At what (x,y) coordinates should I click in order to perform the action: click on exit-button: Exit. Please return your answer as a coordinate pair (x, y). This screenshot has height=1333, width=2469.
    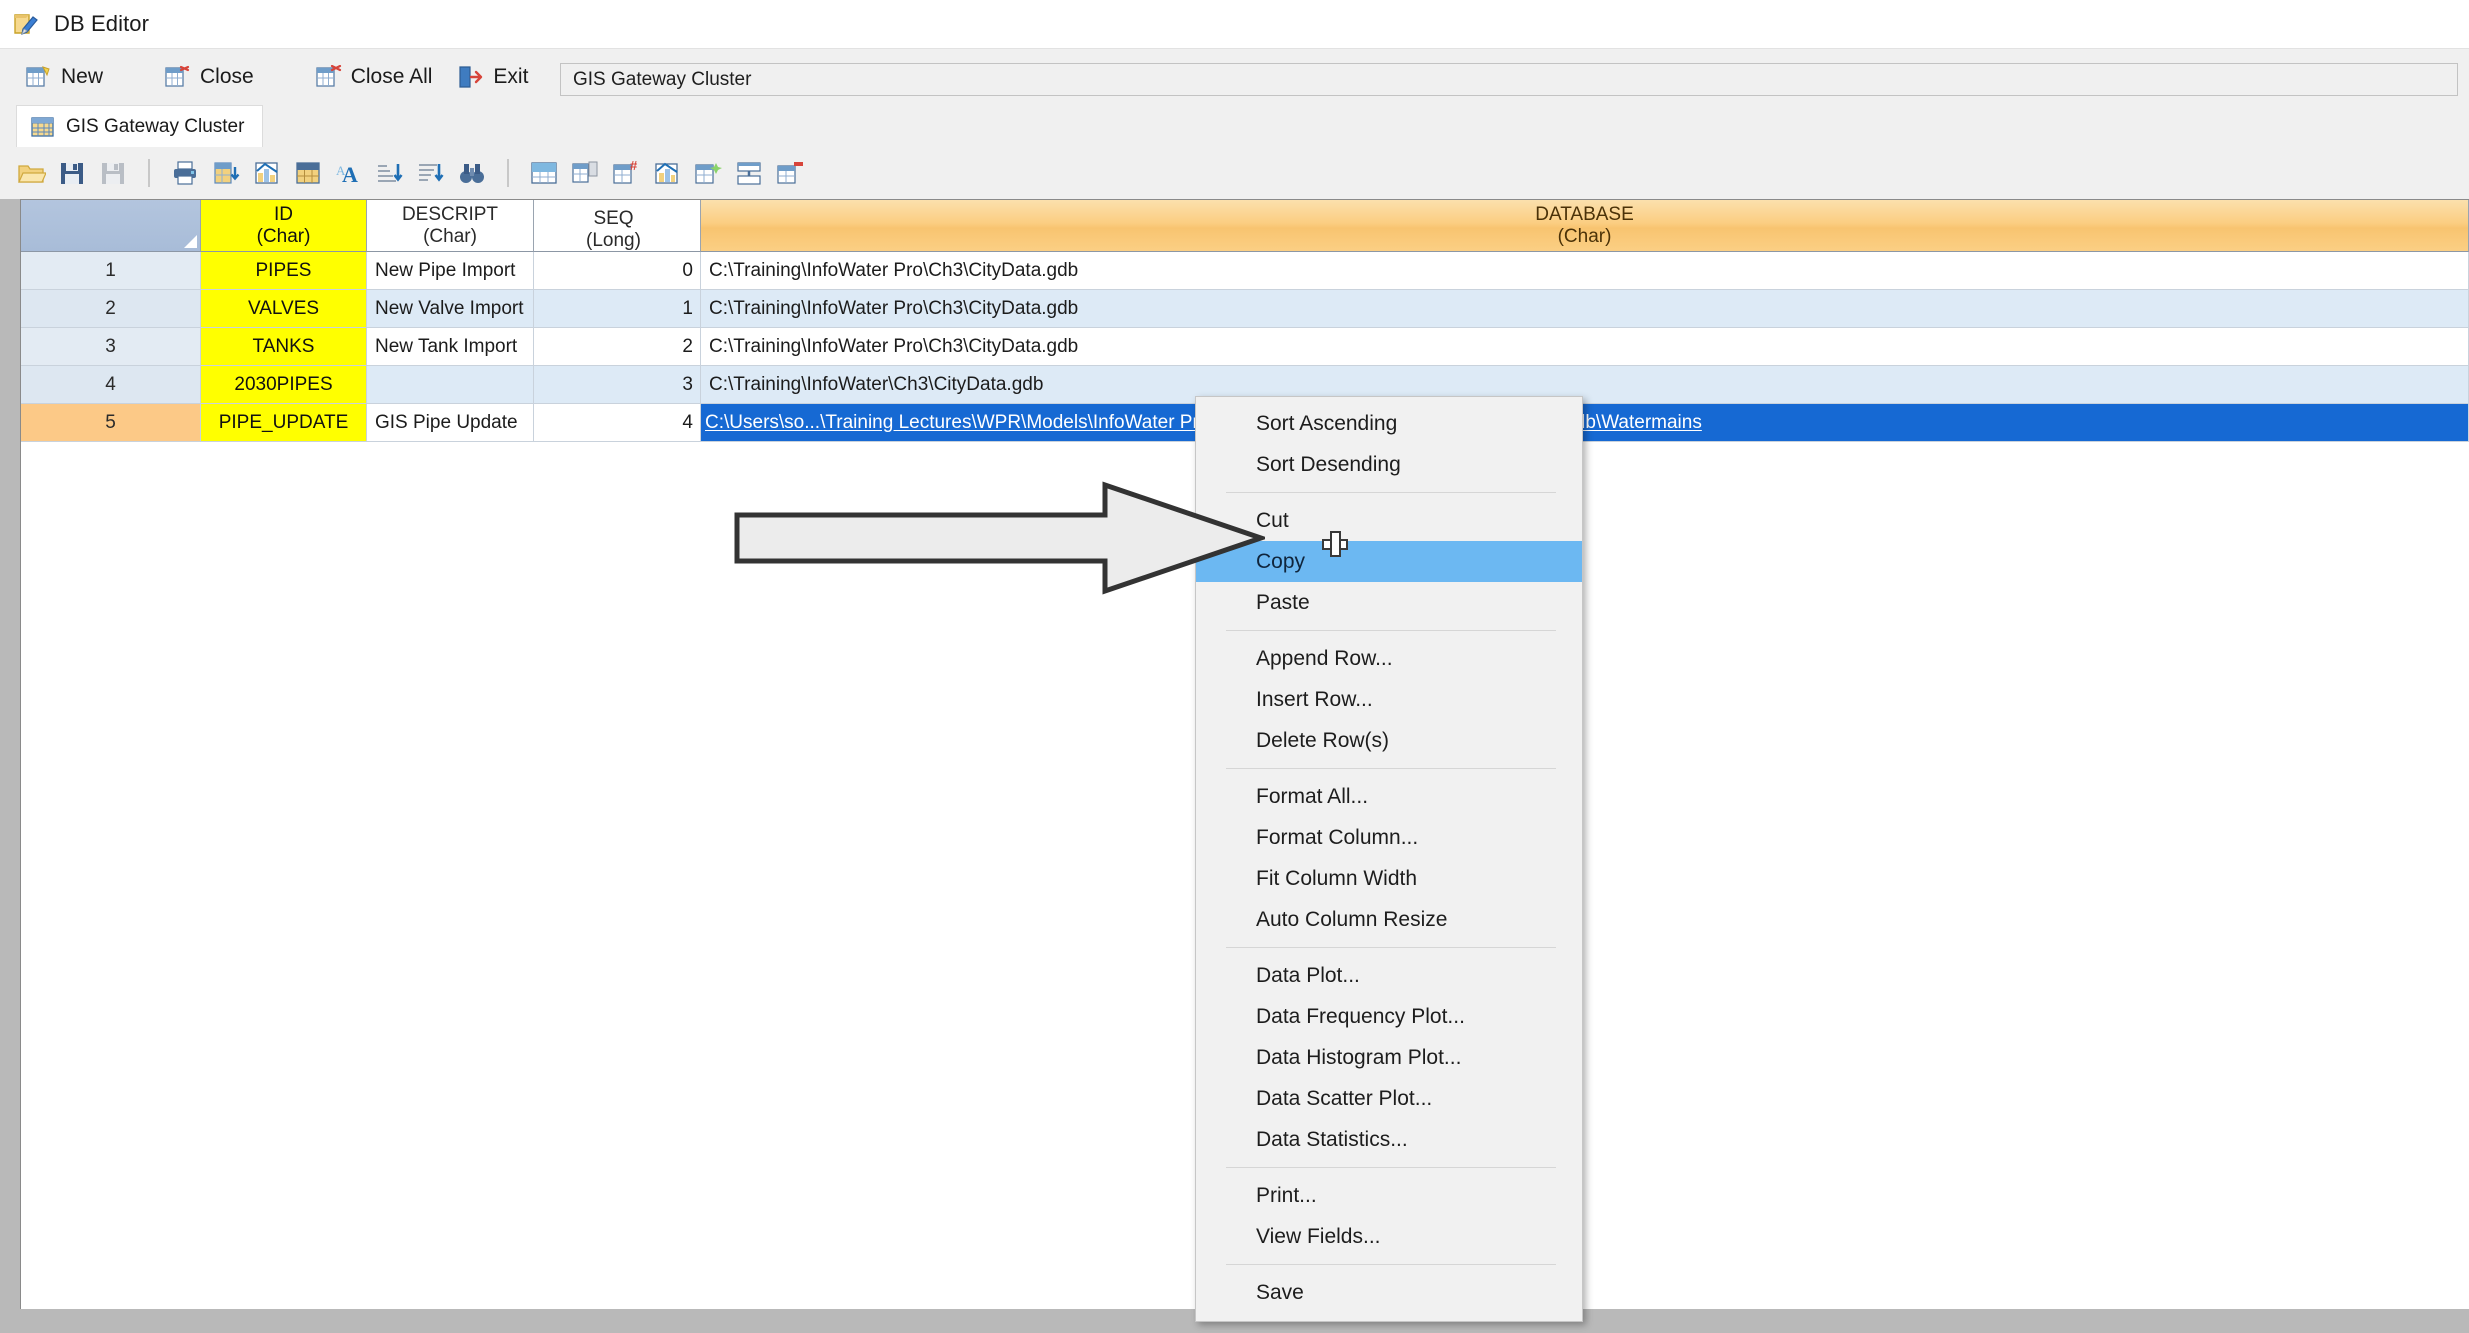
    Looking at the image, I should click on (493, 77).